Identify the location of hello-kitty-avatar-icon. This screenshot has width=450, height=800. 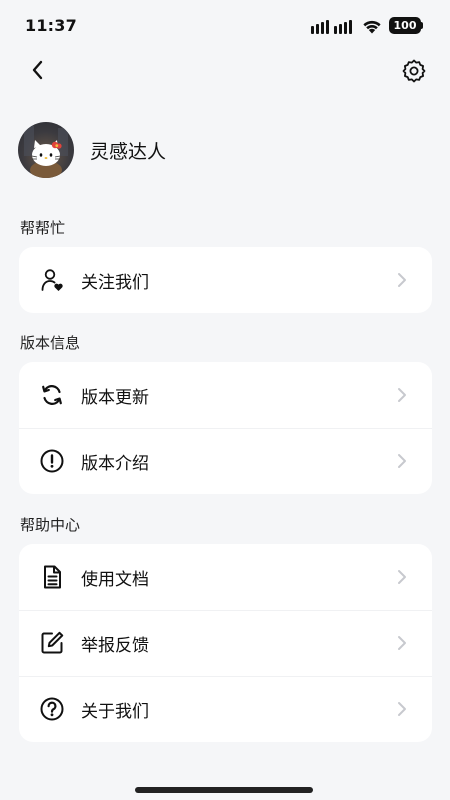
(46, 152).